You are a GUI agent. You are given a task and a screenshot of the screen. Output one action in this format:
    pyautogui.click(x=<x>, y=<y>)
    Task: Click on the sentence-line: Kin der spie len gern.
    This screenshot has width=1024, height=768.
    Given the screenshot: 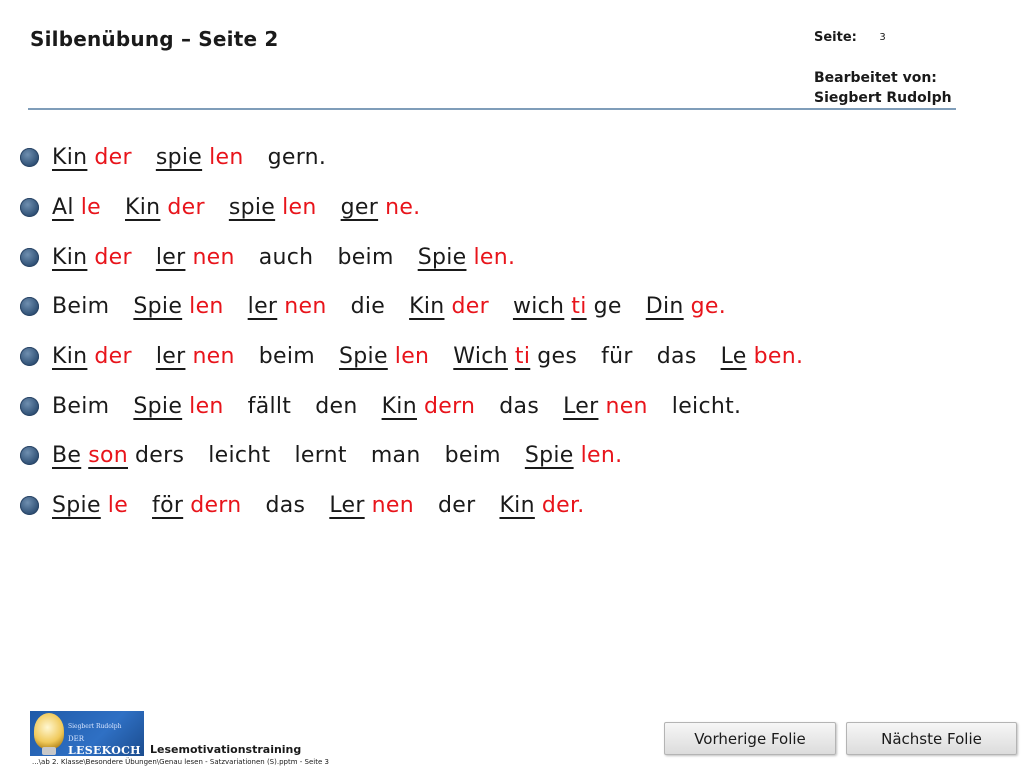 What is the action you would take?
    pyautogui.click(x=411, y=158)
    